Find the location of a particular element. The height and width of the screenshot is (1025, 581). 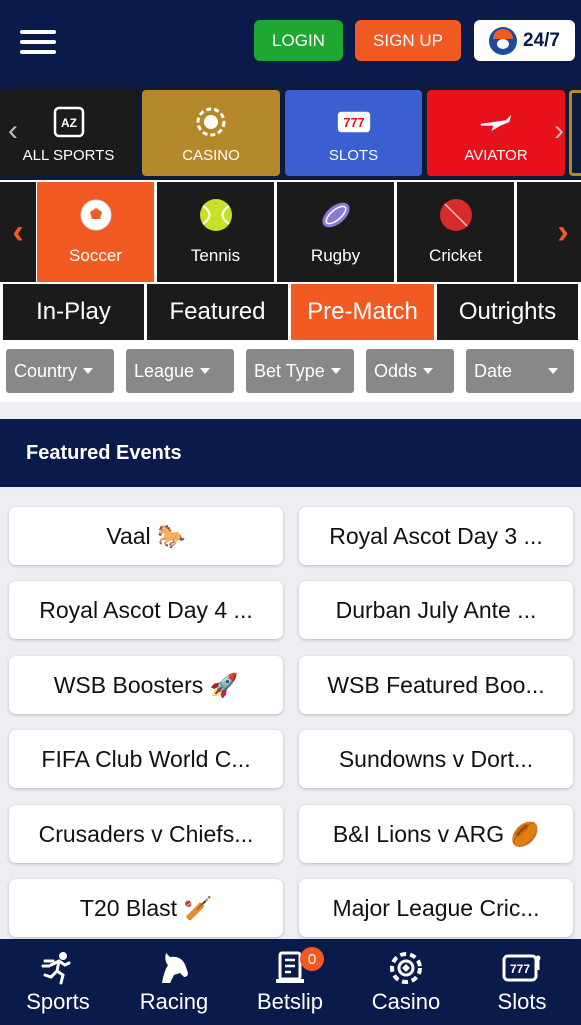

svg-text: AZ is located at coordinates (69, 123).